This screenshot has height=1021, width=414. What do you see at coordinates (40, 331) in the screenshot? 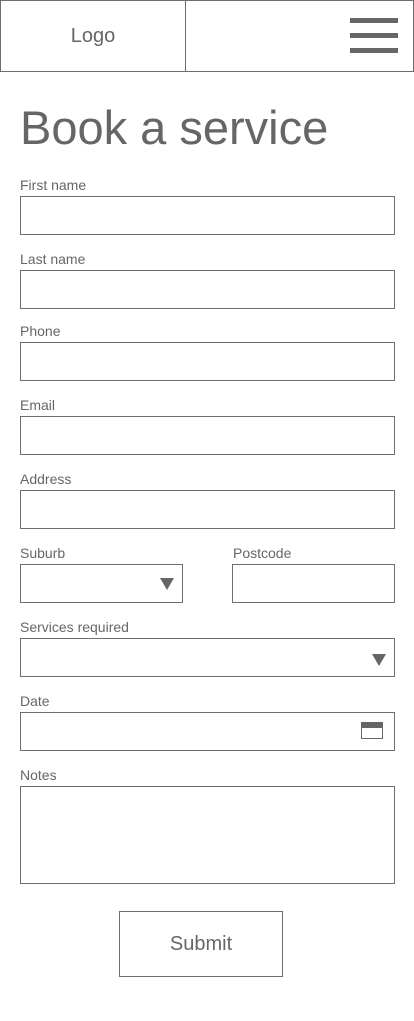
I see `phone-label: Phone` at bounding box center [40, 331].